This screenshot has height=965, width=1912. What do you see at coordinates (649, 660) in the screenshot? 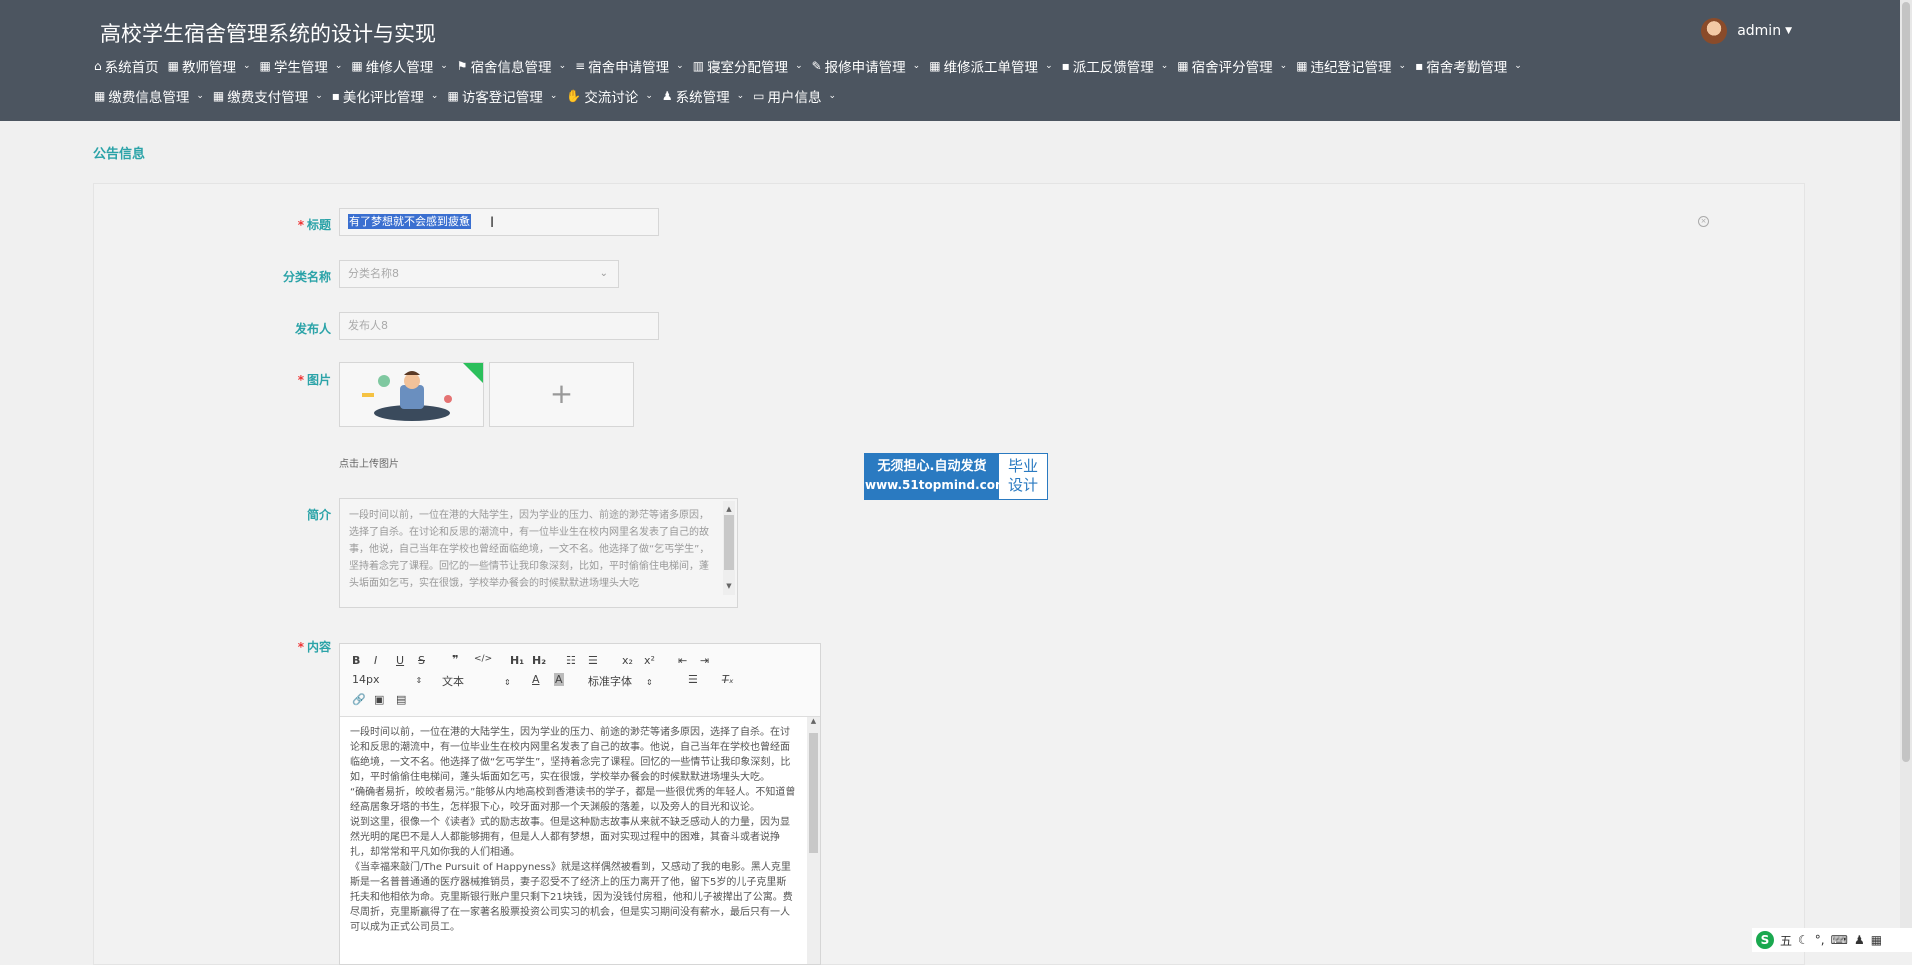
I see `superscript-icon: x²` at bounding box center [649, 660].